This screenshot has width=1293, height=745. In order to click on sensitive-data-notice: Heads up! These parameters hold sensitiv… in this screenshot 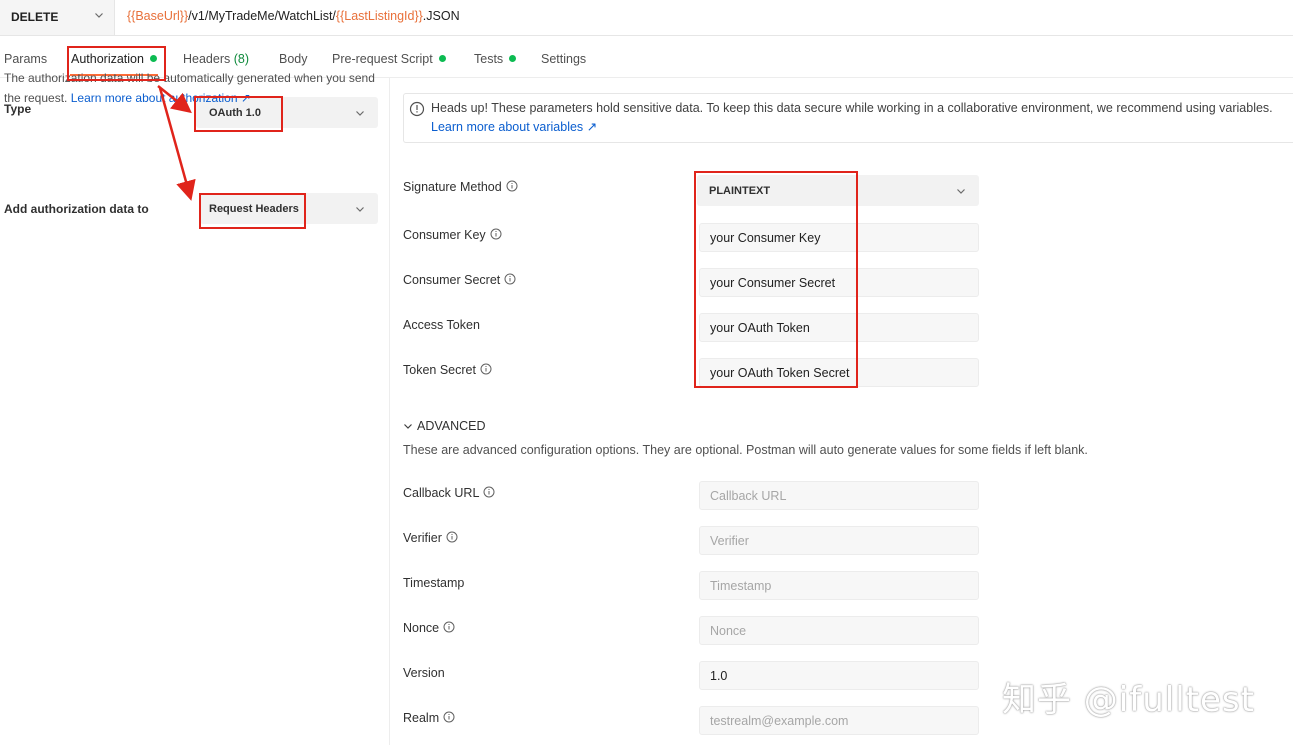, I will do `click(848, 118)`.